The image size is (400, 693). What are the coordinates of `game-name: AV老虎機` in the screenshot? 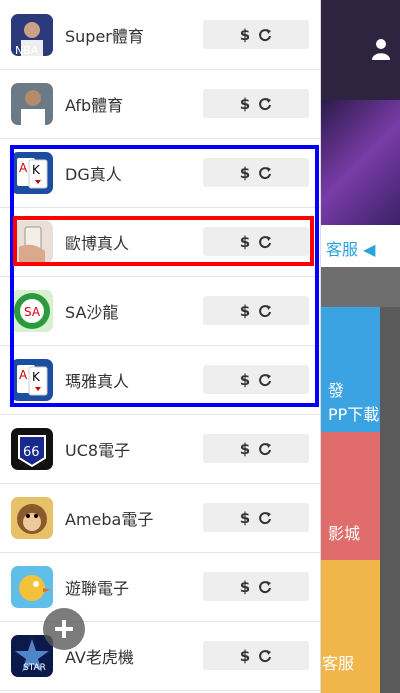 It's located at (99, 657).